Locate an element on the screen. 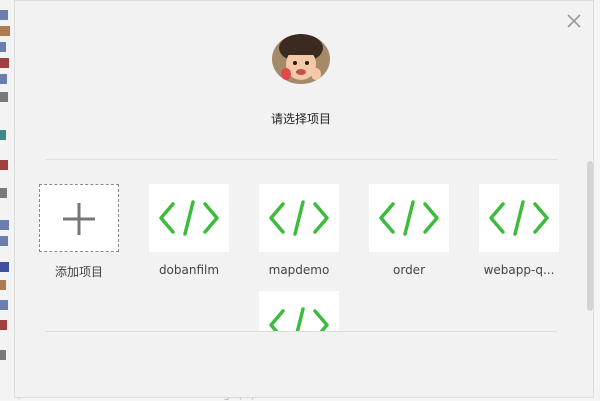  add-project-label: 添加项目 is located at coordinates (78, 272).